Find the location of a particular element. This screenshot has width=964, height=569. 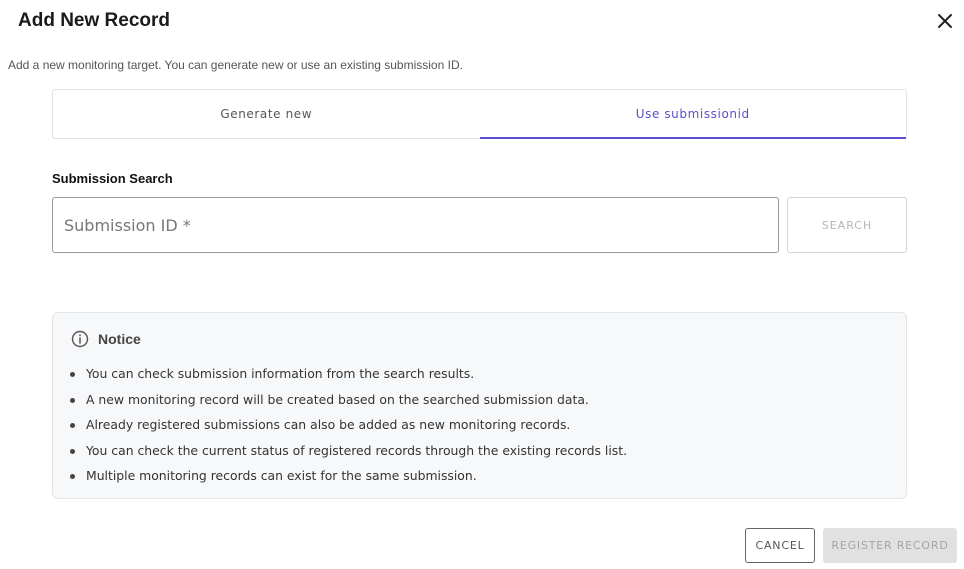

cancel-button: CANCEL is located at coordinates (780, 545).